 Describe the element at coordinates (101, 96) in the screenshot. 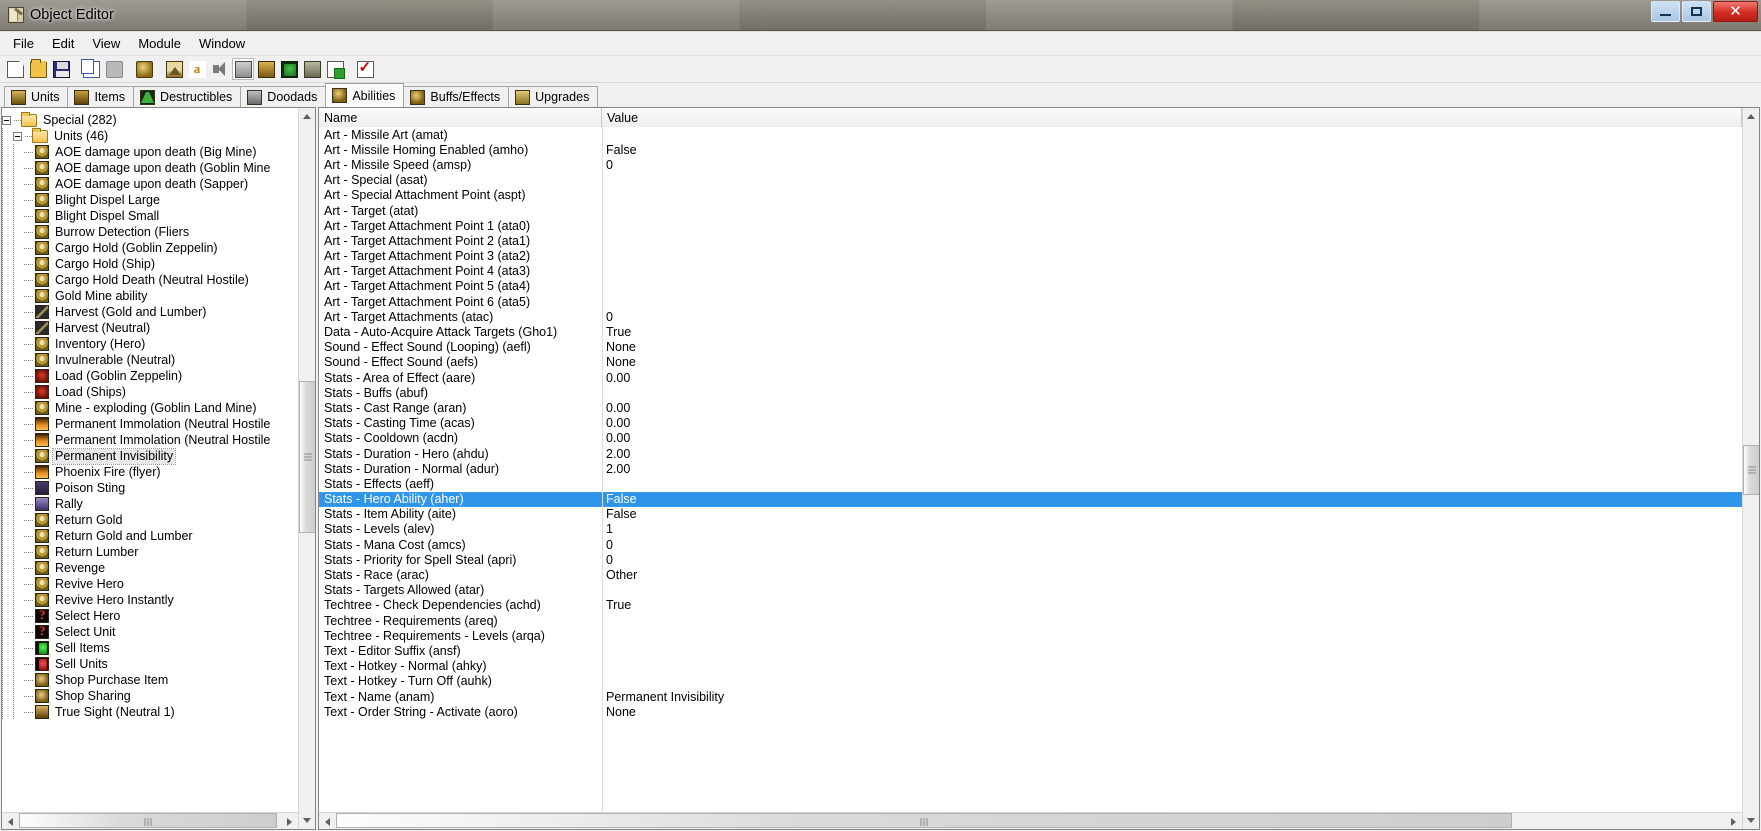

I see `tab-items: Items` at that location.